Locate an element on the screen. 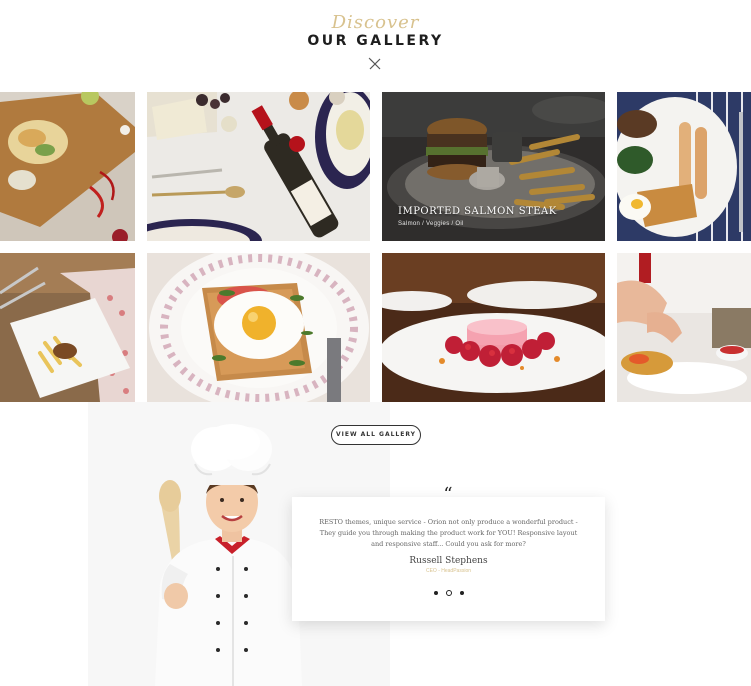 The image size is (751, 686). testimonial-pagination is located at coordinates (448, 593).